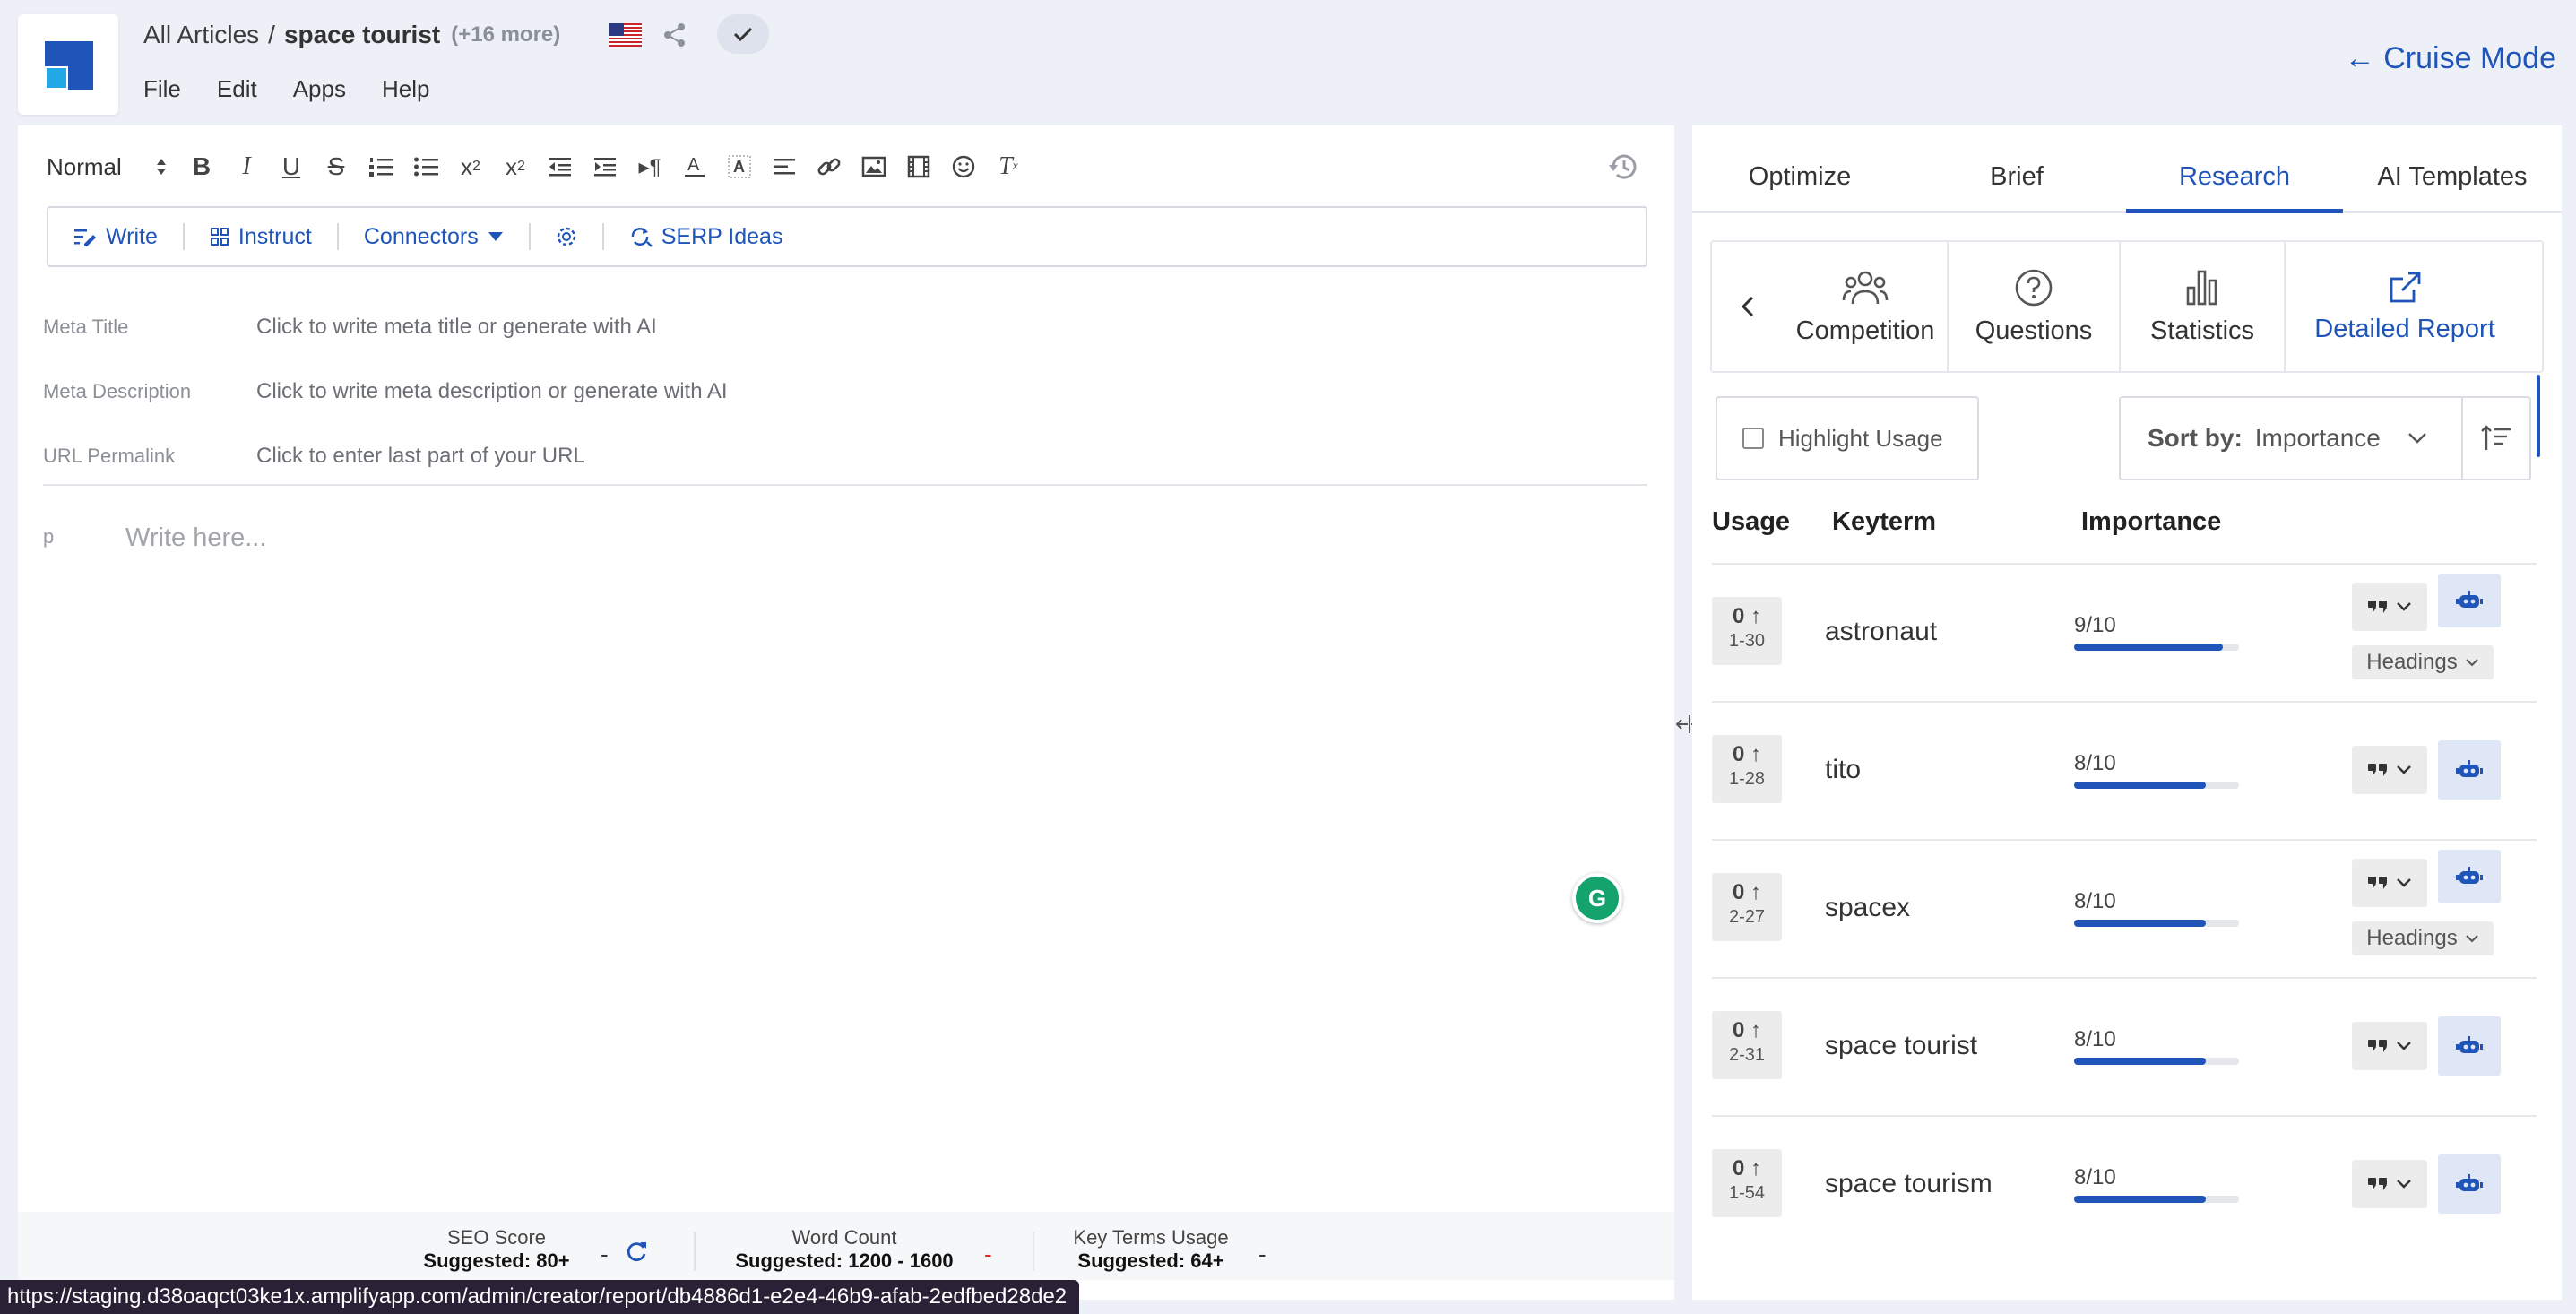 This screenshot has height=1314, width=2576. What do you see at coordinates (566, 237) in the screenshot?
I see `ai-settings-button` at bounding box center [566, 237].